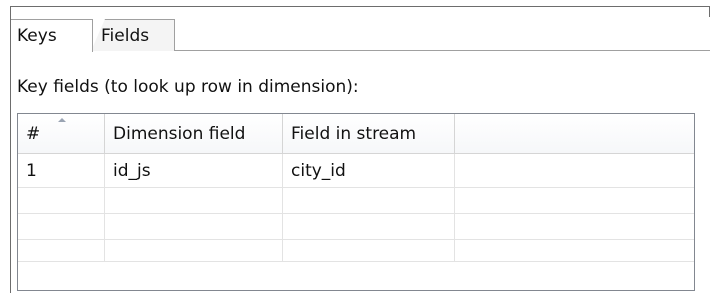 The width and height of the screenshot is (712, 294). Describe the element at coordinates (61, 170) in the screenshot. I see `row-number-cell: 1` at that location.